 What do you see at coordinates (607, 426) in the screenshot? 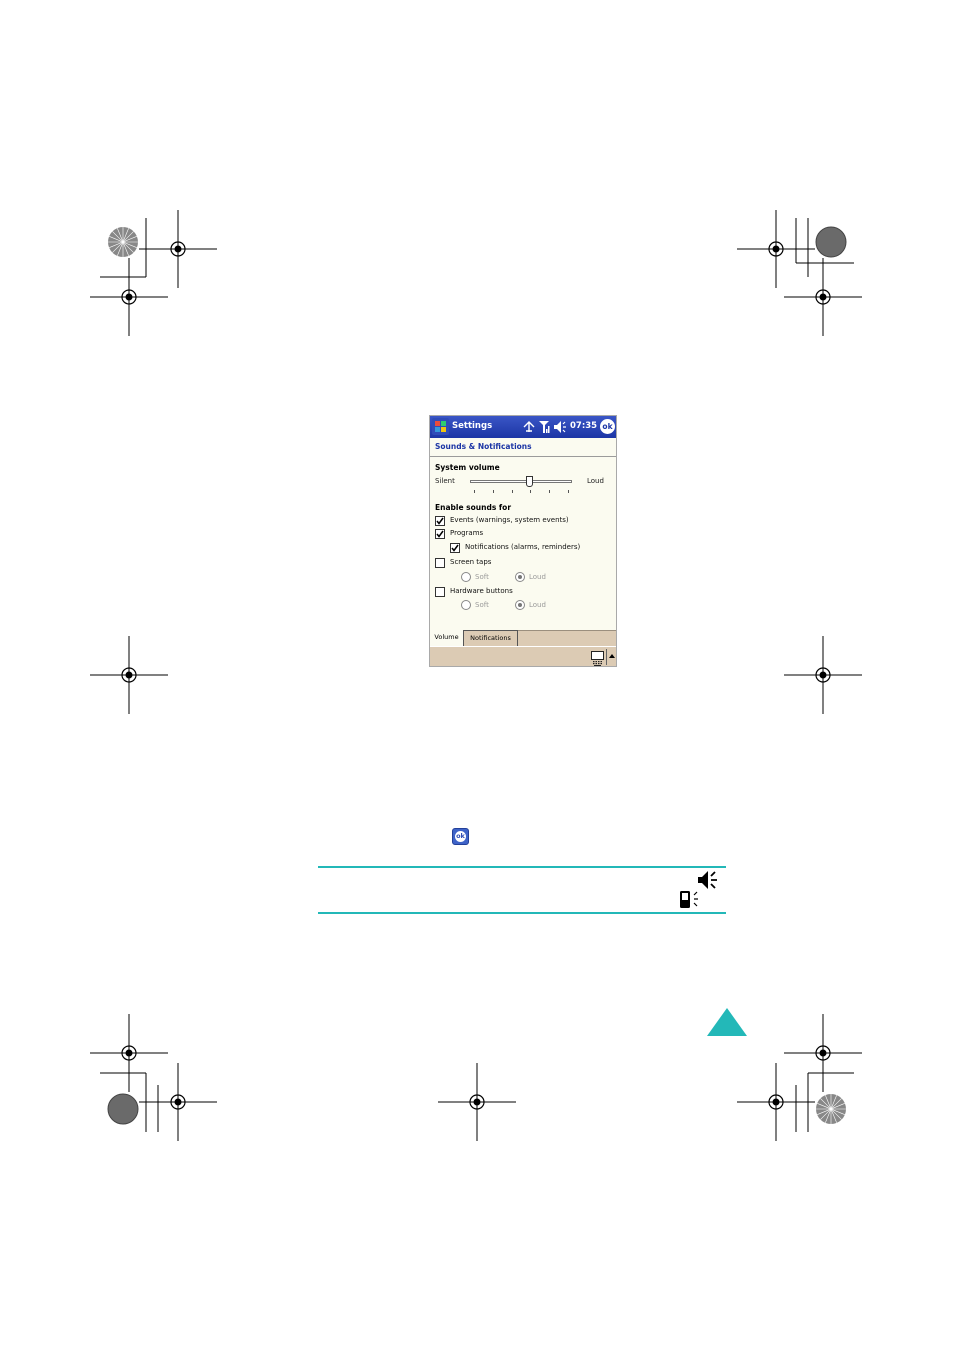
I see `ok-button: ok` at bounding box center [607, 426].